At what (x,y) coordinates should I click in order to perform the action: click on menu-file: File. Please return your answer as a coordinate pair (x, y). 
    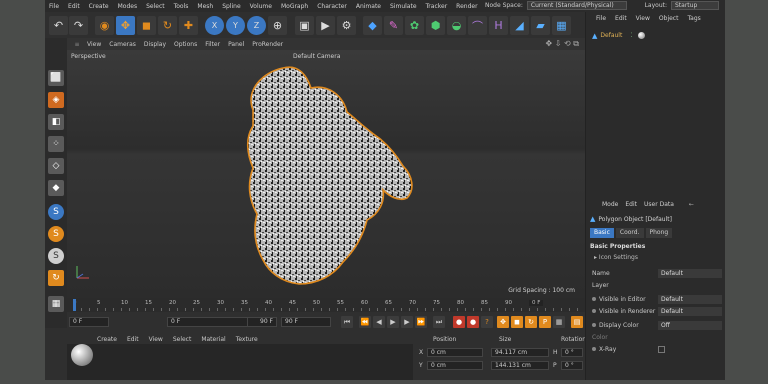
    Looking at the image, I should click on (54, 6).